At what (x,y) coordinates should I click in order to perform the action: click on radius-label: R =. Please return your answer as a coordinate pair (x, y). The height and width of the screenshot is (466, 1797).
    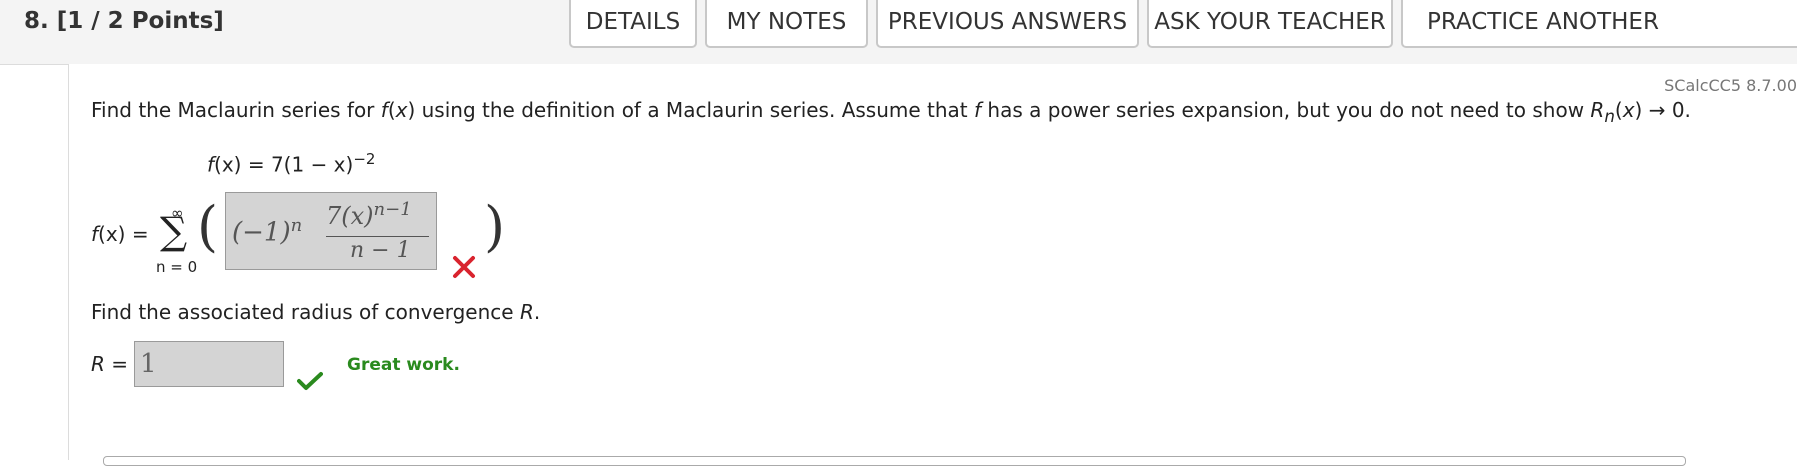
    Looking at the image, I should click on (109, 364).